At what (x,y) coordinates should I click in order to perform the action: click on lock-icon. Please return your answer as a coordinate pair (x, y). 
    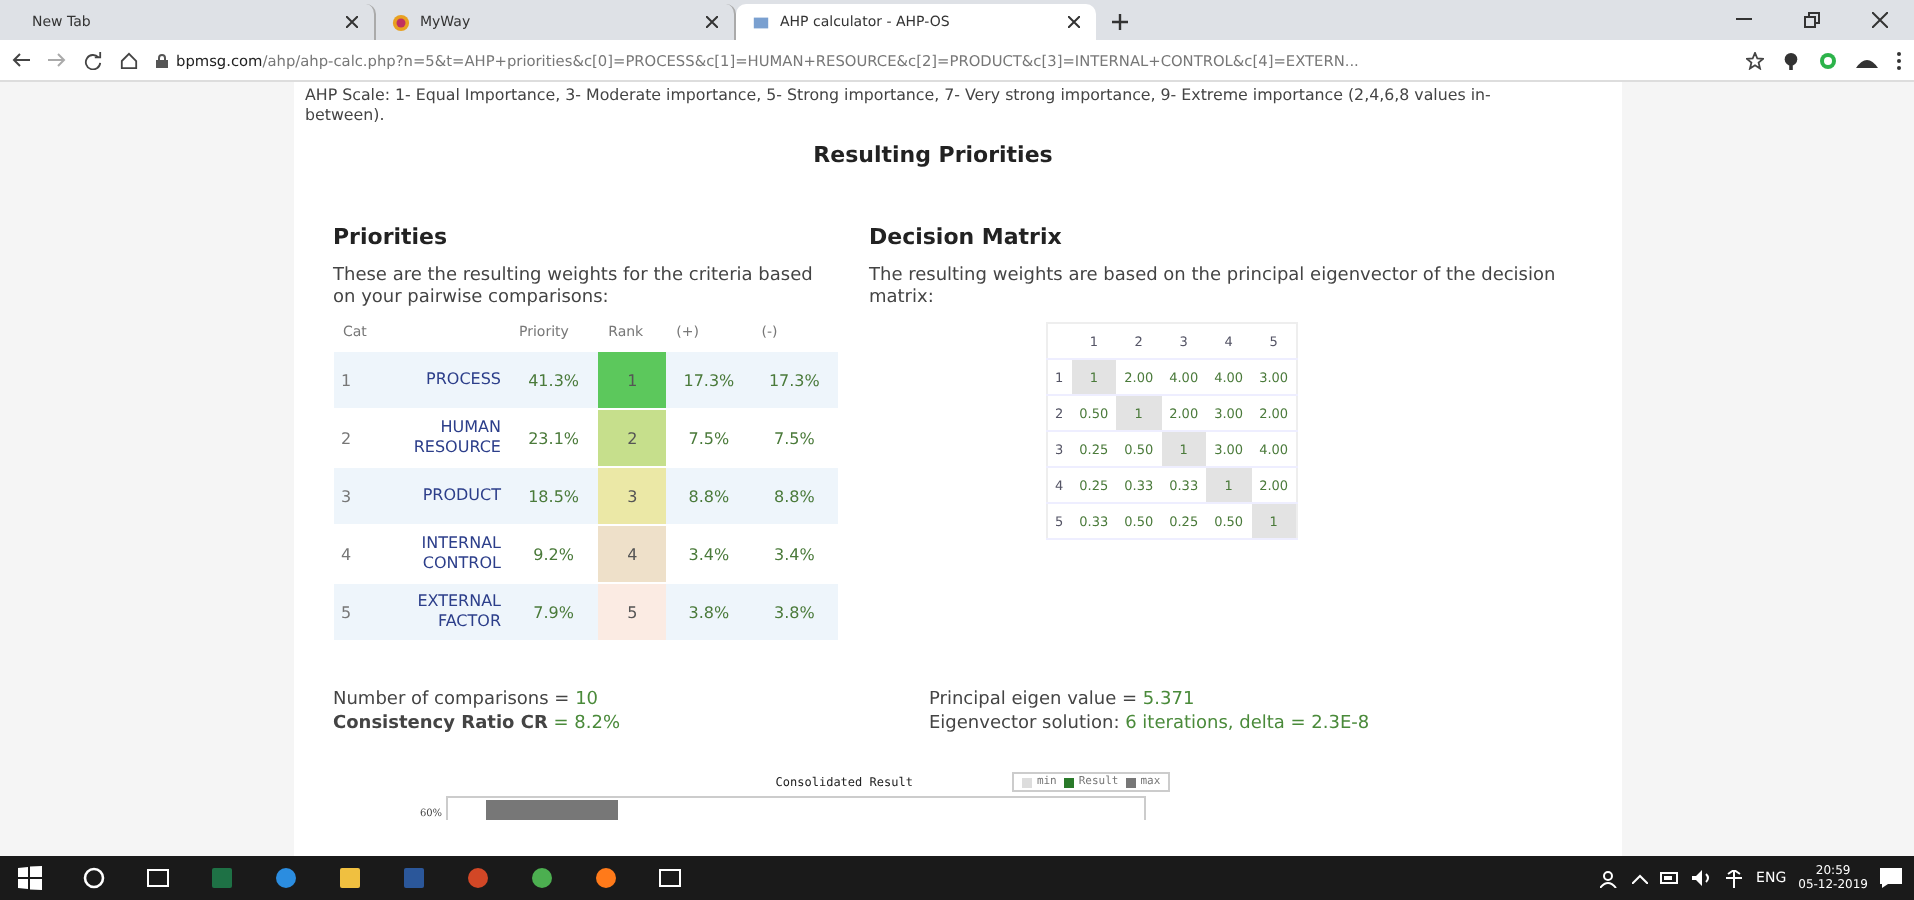
    Looking at the image, I should click on (162, 60).